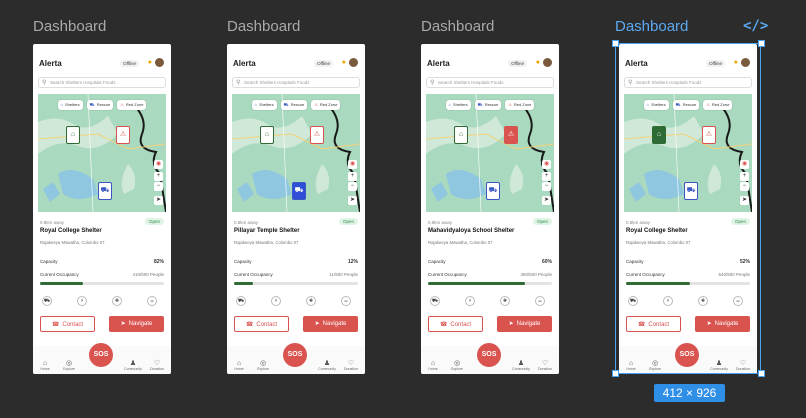 The width and height of the screenshot is (806, 418). What do you see at coordinates (615, 373) in the screenshot?
I see `resize-handle-bl` at bounding box center [615, 373].